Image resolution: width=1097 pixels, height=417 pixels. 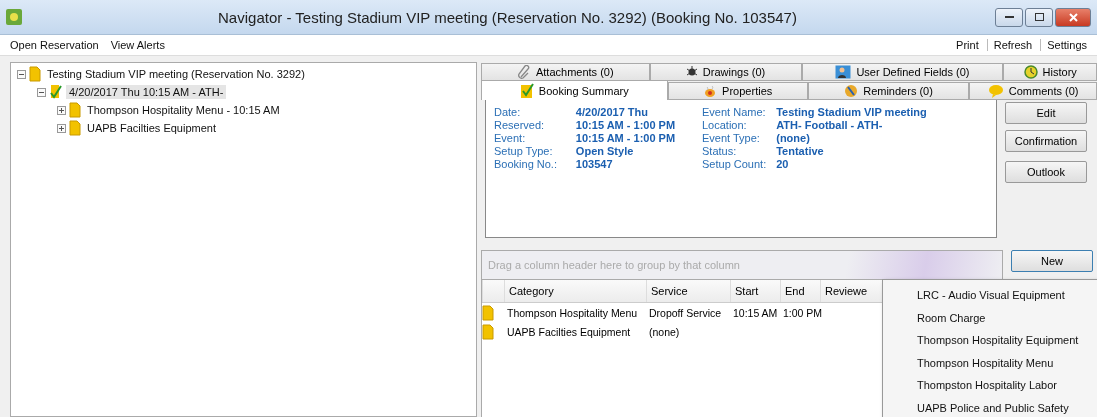 What do you see at coordinates (575, 291) in the screenshot?
I see `column-header: Category` at bounding box center [575, 291].